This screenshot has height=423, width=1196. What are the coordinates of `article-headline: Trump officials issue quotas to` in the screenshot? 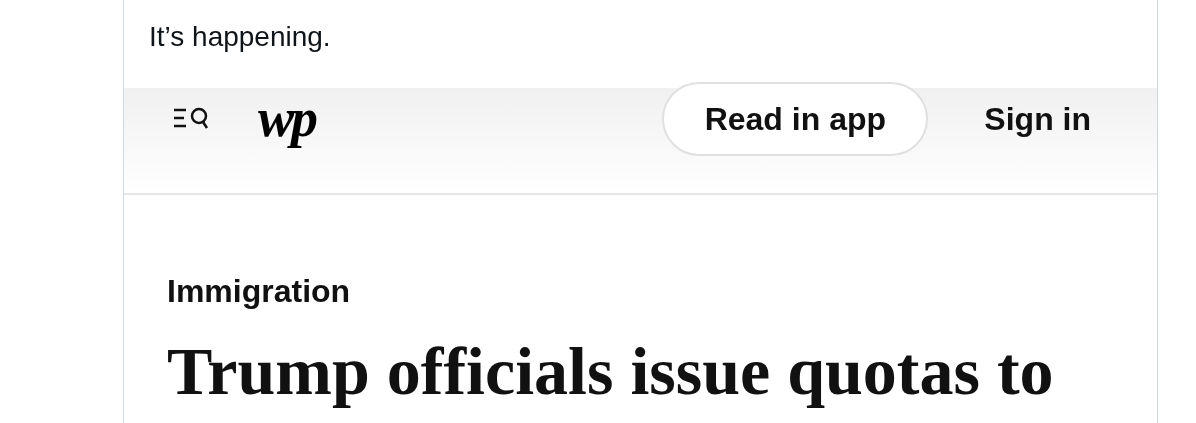 It's located at (611, 371).